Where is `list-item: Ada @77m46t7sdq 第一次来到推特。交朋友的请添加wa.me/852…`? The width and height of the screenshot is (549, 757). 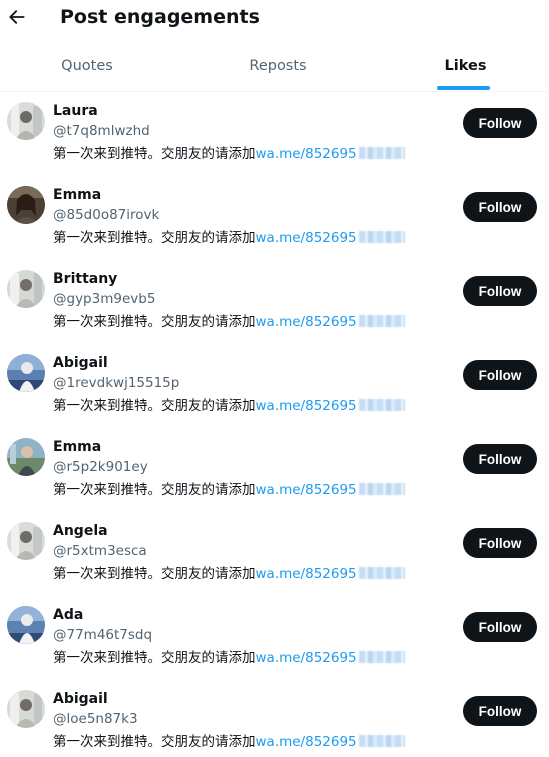 list-item: Ada @77m46t7sdq 第一次来到推特。交朋友的请添加wa.me/852… is located at coordinates (274, 638).